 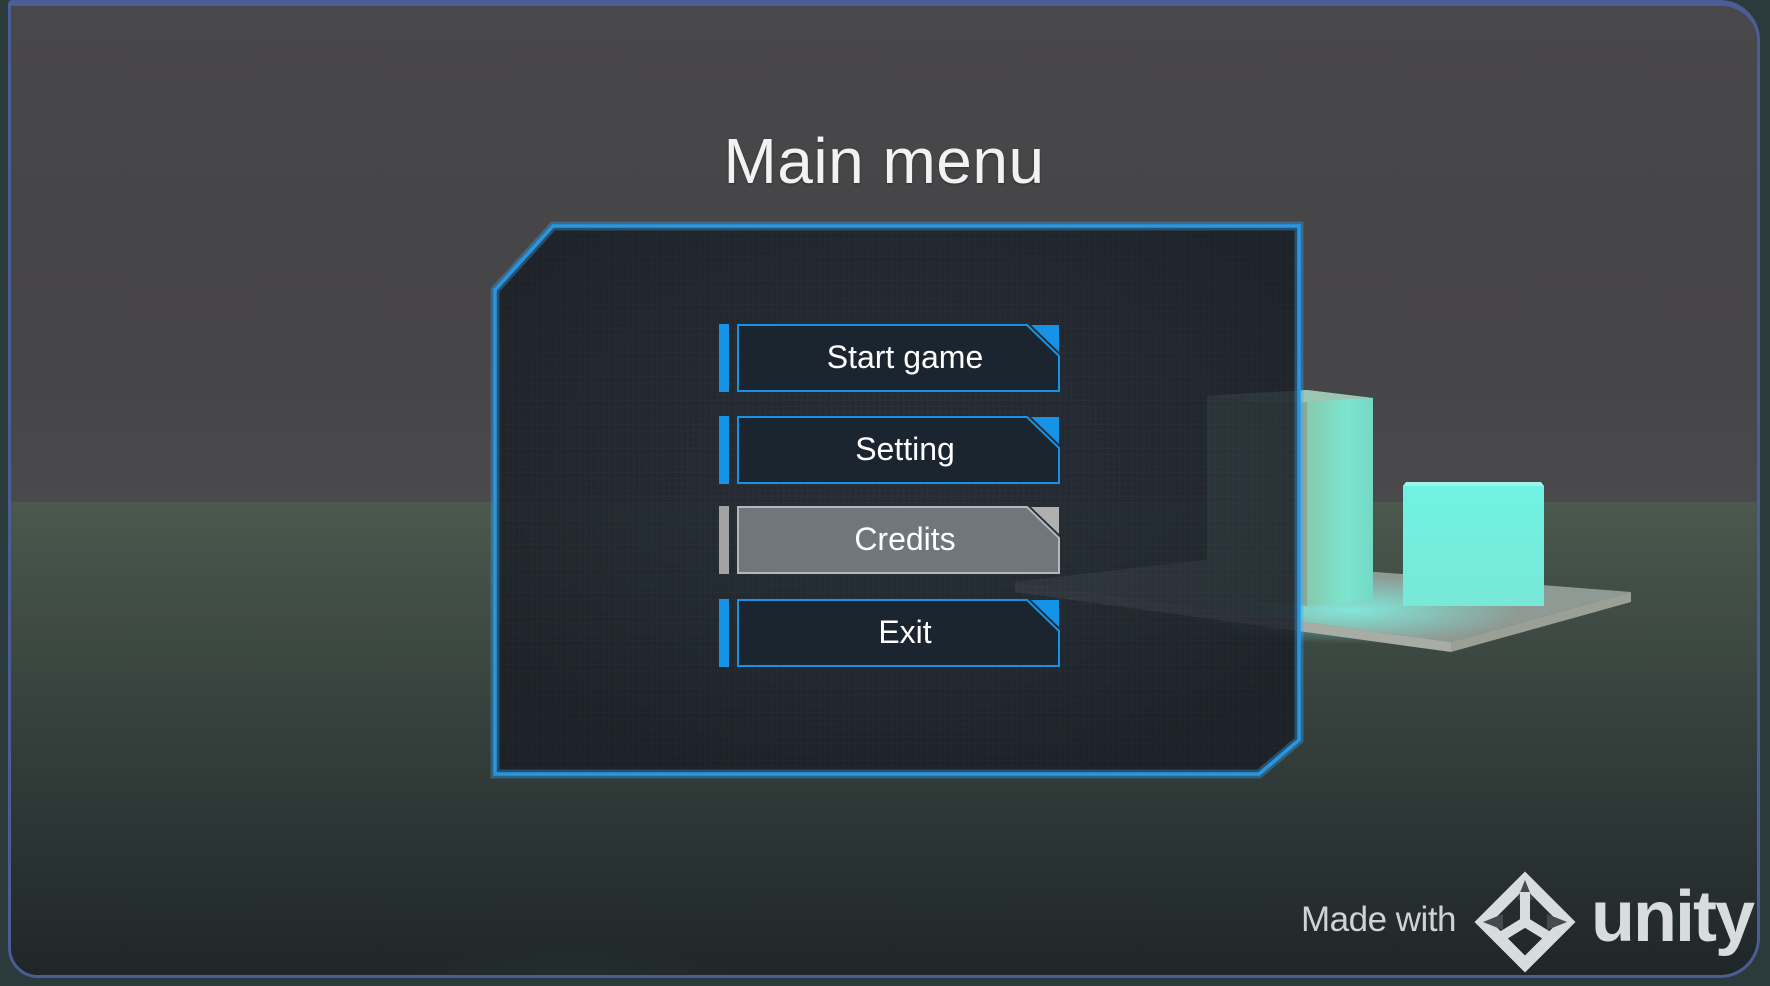 What do you see at coordinates (1473, 546) in the screenshot?
I see `small-cube-face` at bounding box center [1473, 546].